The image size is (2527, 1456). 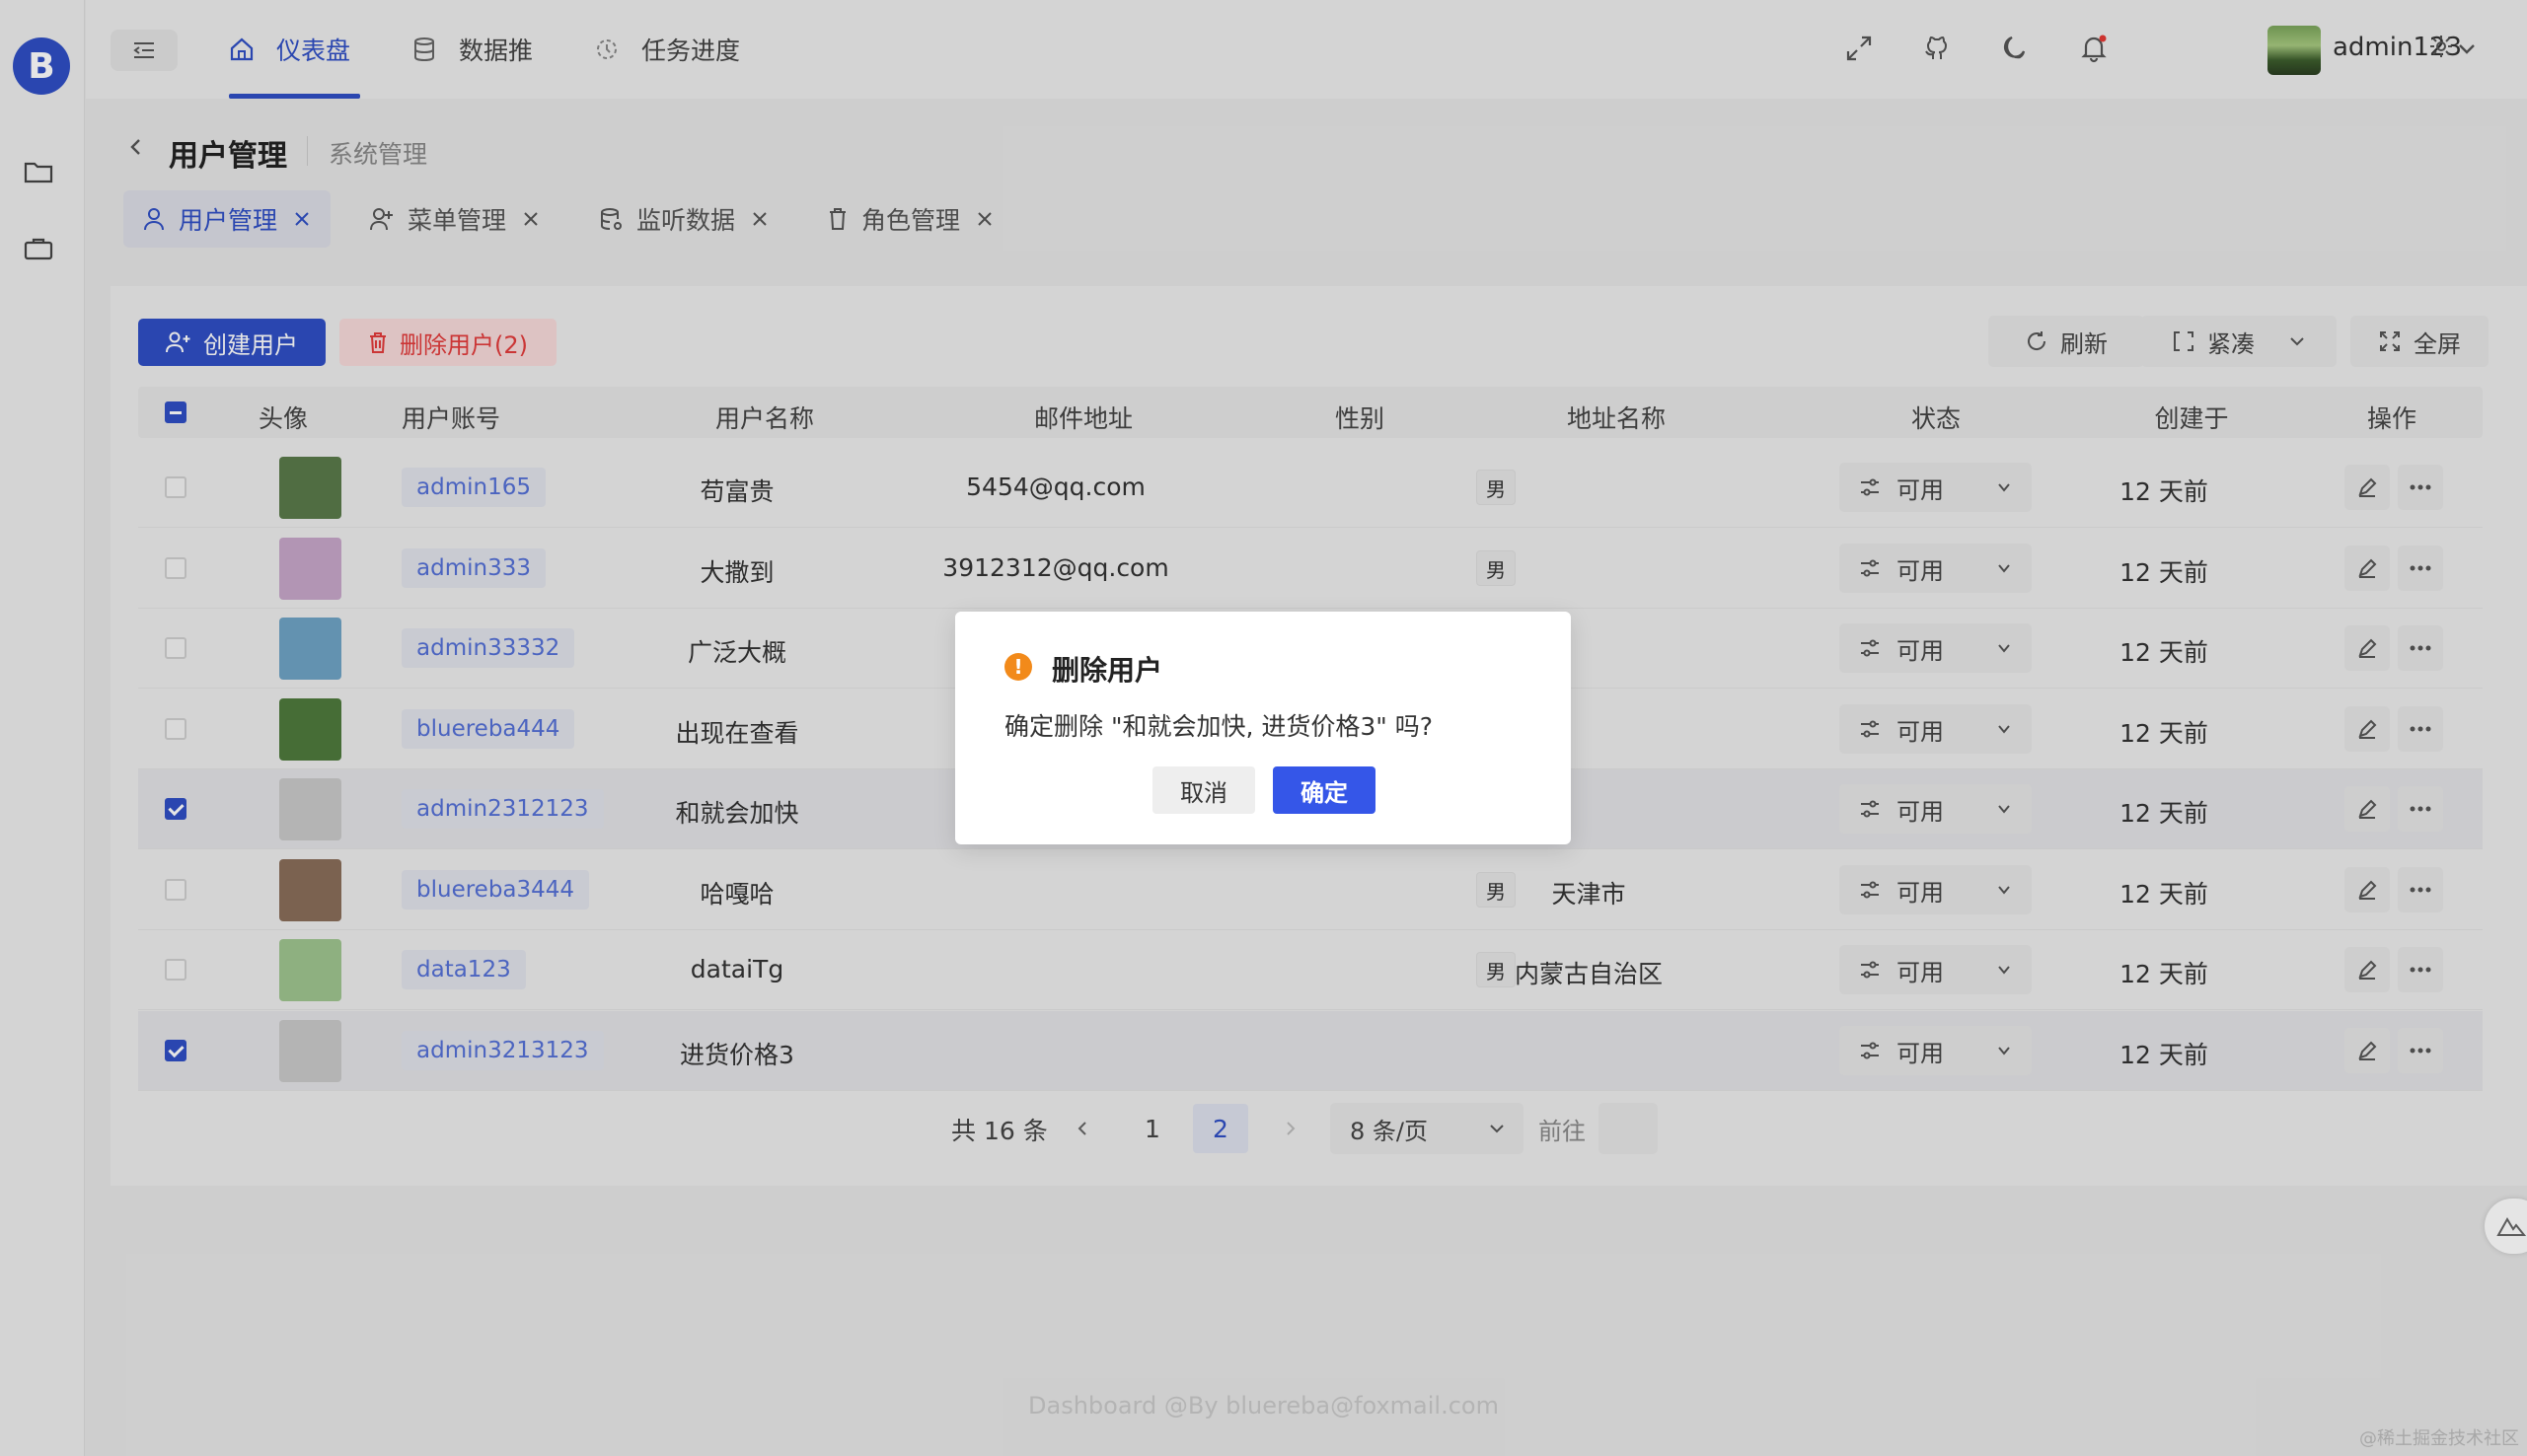 What do you see at coordinates (1389, 1131) in the screenshot?
I see `page-size-value: 8 条/页` at bounding box center [1389, 1131].